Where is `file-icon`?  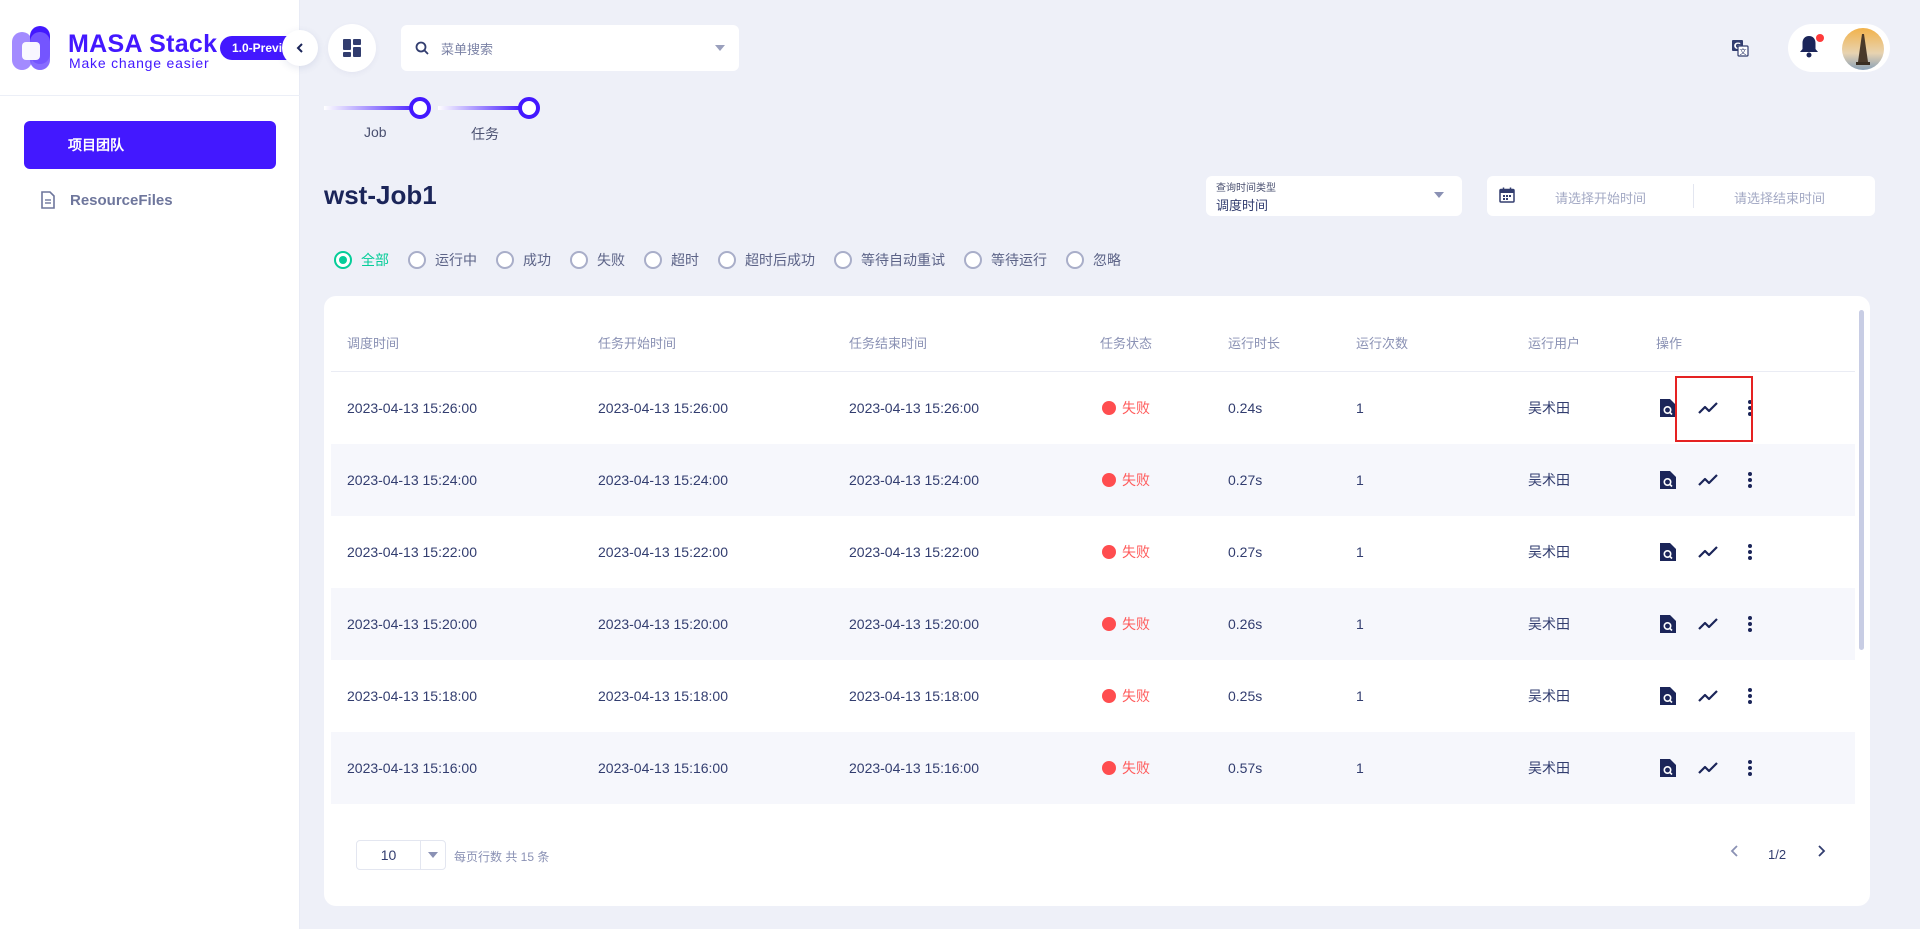
file-icon is located at coordinates (48, 200).